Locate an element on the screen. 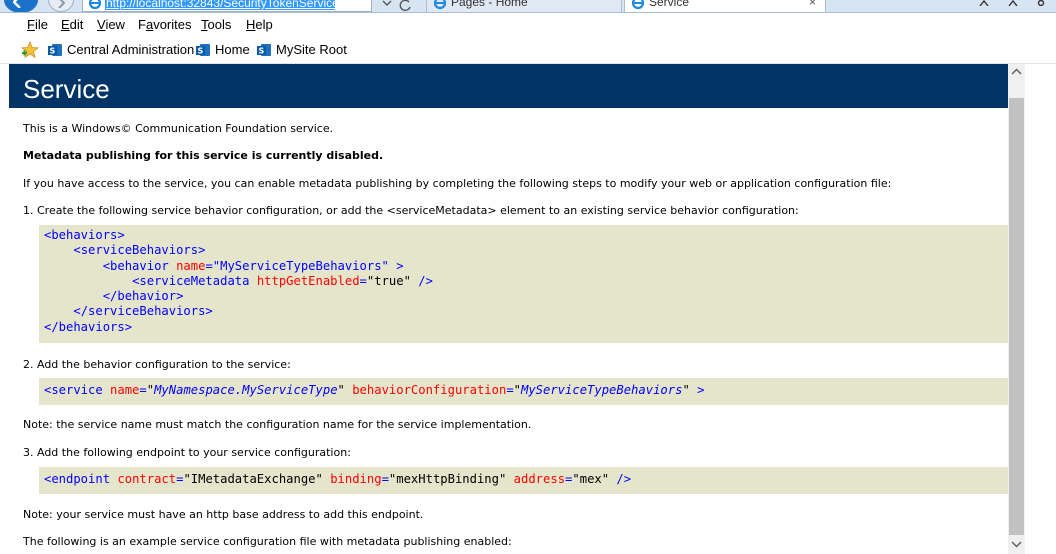 The height and width of the screenshot is (554, 1056). menu-help: Help is located at coordinates (259, 24).